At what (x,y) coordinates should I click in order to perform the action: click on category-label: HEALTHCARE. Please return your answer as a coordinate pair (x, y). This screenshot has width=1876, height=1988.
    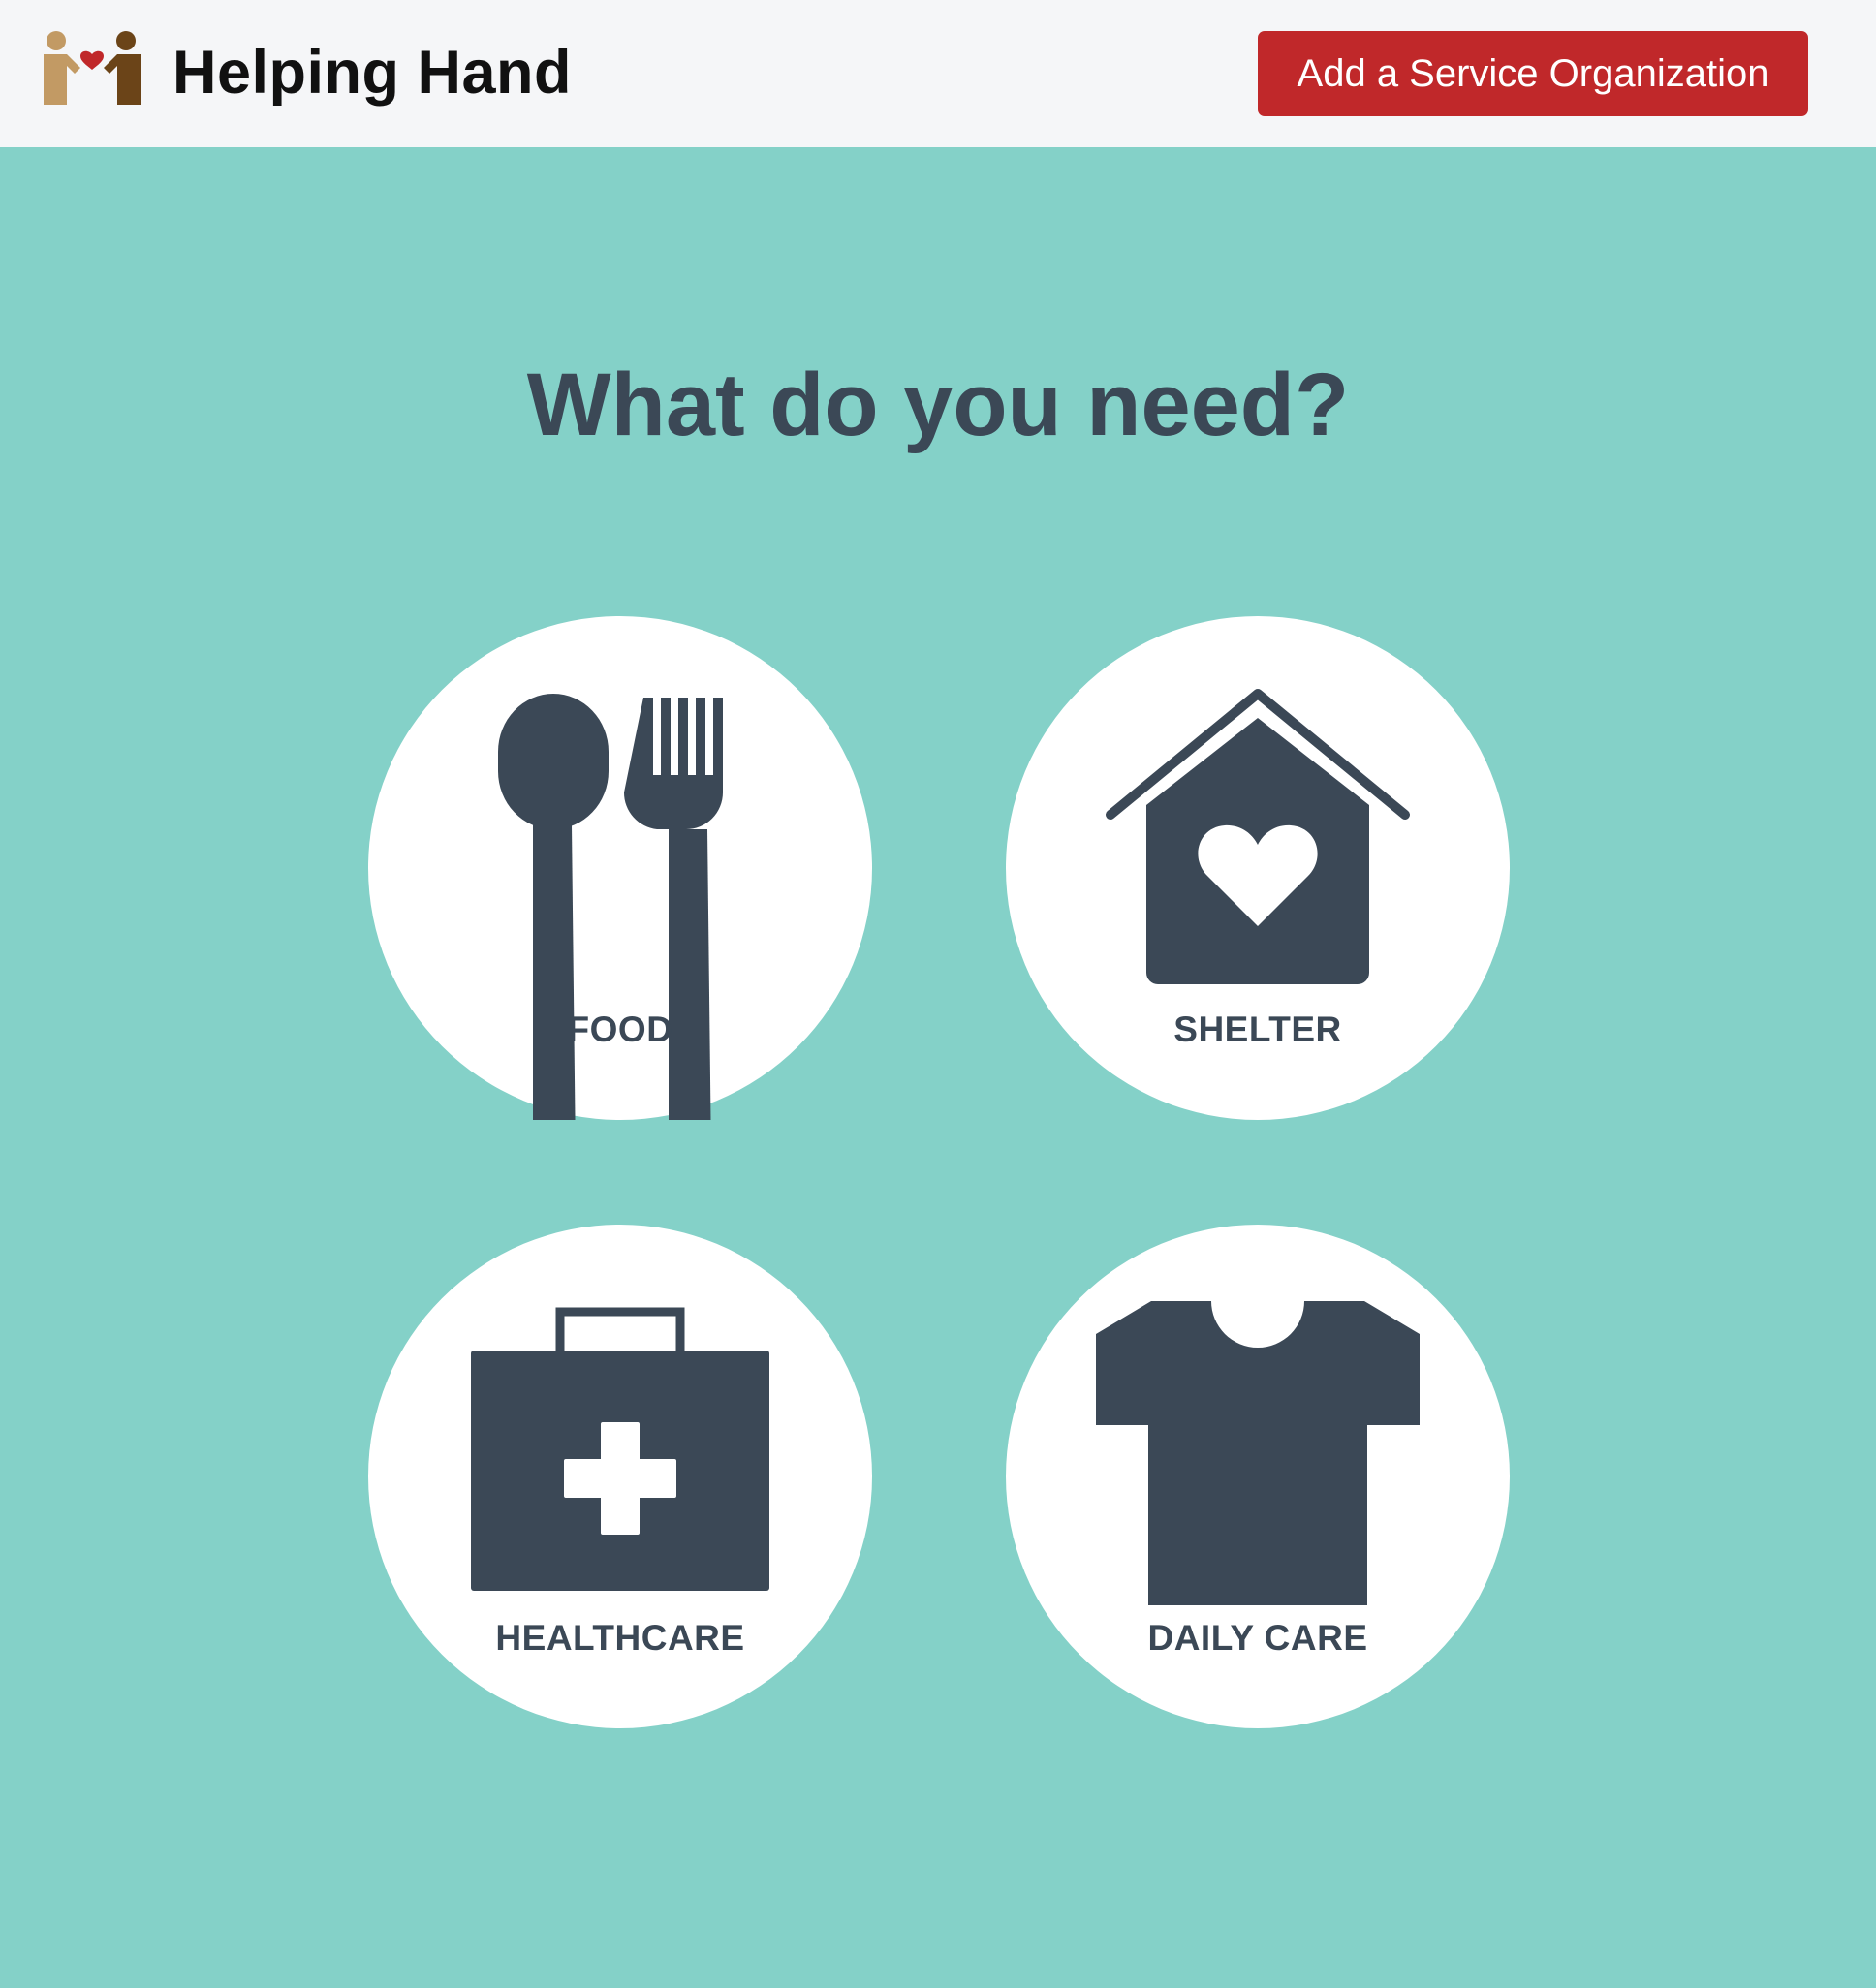
    Looking at the image, I should click on (620, 1638).